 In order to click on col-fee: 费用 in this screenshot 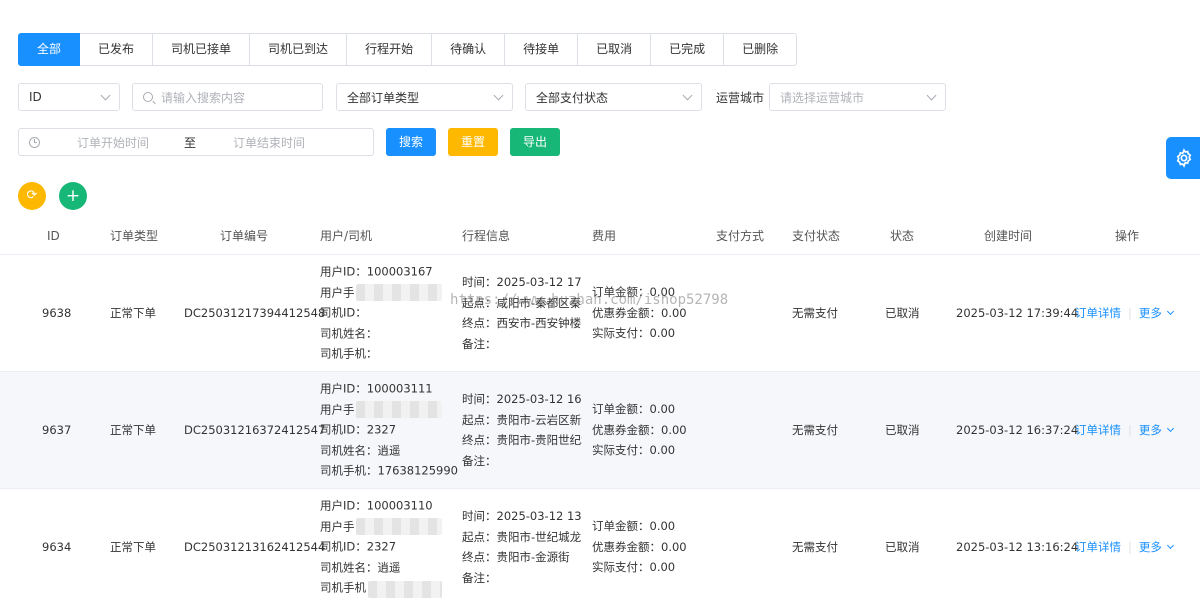, I will do `click(604, 236)`.